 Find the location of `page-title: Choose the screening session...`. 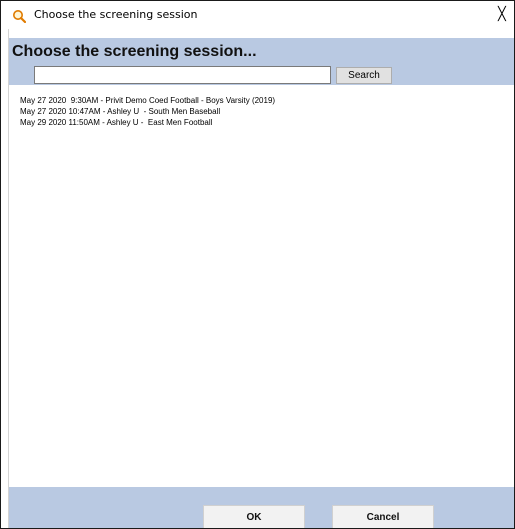

page-title: Choose the screening session... is located at coordinates (134, 51).